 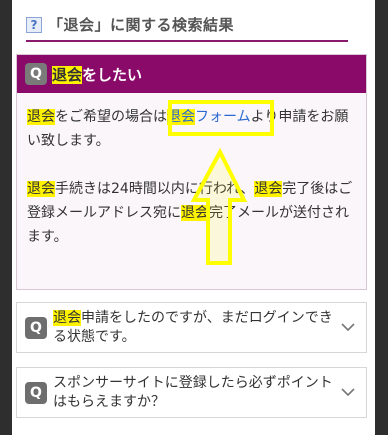 What do you see at coordinates (112, 74) in the screenshot?
I see `question-text: をしたい` at bounding box center [112, 74].